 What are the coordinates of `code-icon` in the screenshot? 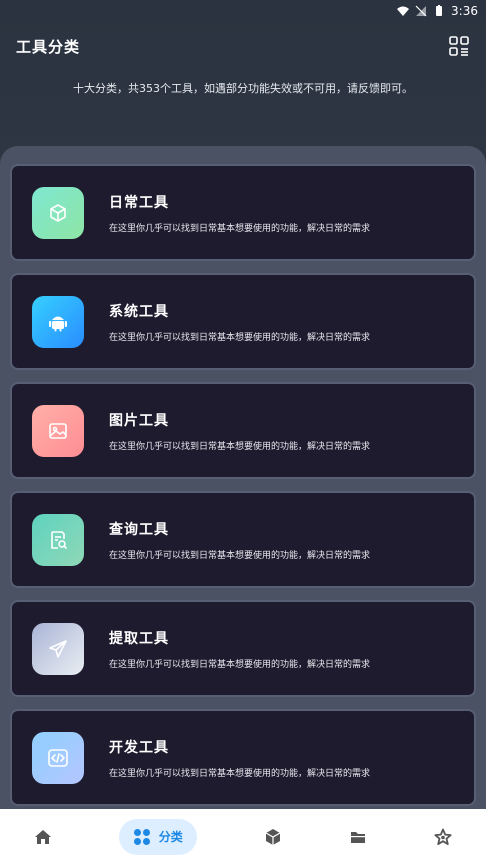 It's located at (58, 757).